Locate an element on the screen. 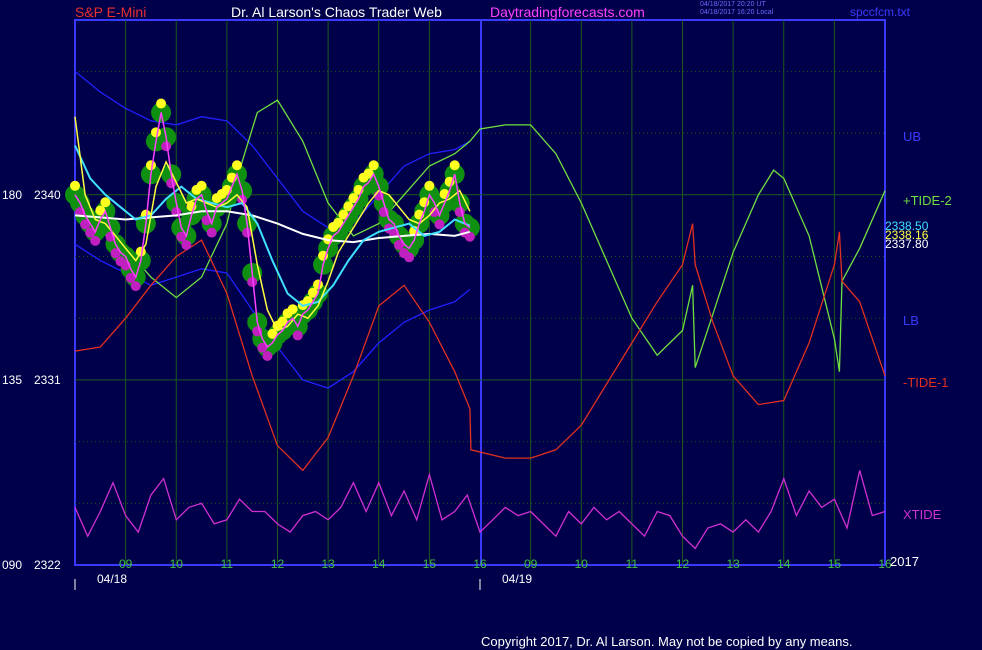 Image resolution: width=982 pixels, height=650 pixels. upper-band-line is located at coordinates (272, 149).